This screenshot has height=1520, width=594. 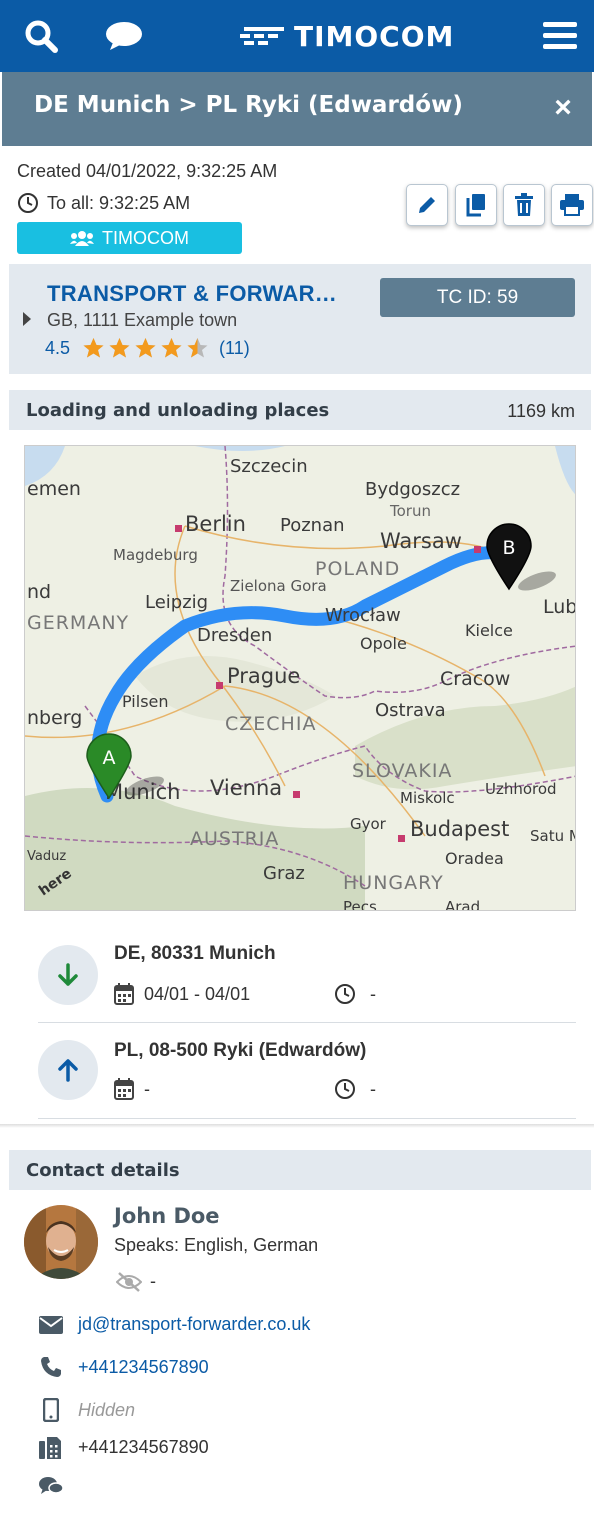 What do you see at coordinates (560, 36) in the screenshot?
I see `hamburger-menu-icon` at bounding box center [560, 36].